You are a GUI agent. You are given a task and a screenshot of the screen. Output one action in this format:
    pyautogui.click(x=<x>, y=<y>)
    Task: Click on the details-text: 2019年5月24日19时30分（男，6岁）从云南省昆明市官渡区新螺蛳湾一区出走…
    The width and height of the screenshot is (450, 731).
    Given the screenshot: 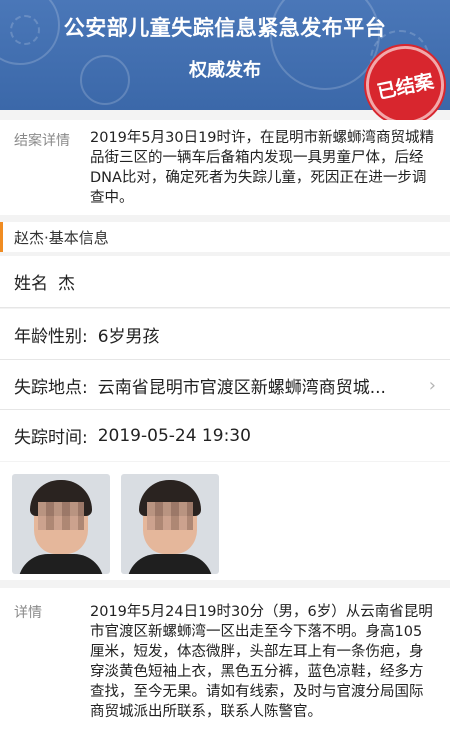 What is the action you would take?
    pyautogui.click(x=261, y=662)
    